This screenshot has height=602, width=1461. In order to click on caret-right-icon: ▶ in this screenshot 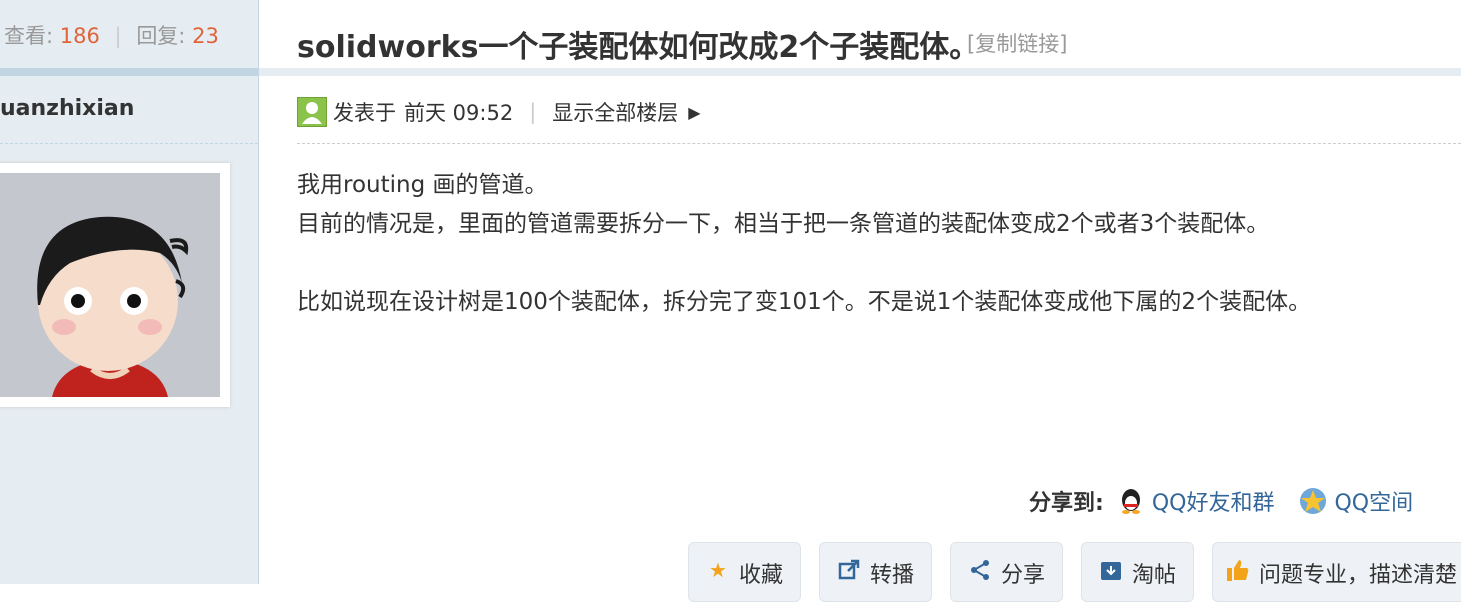, I will do `click(694, 112)`.